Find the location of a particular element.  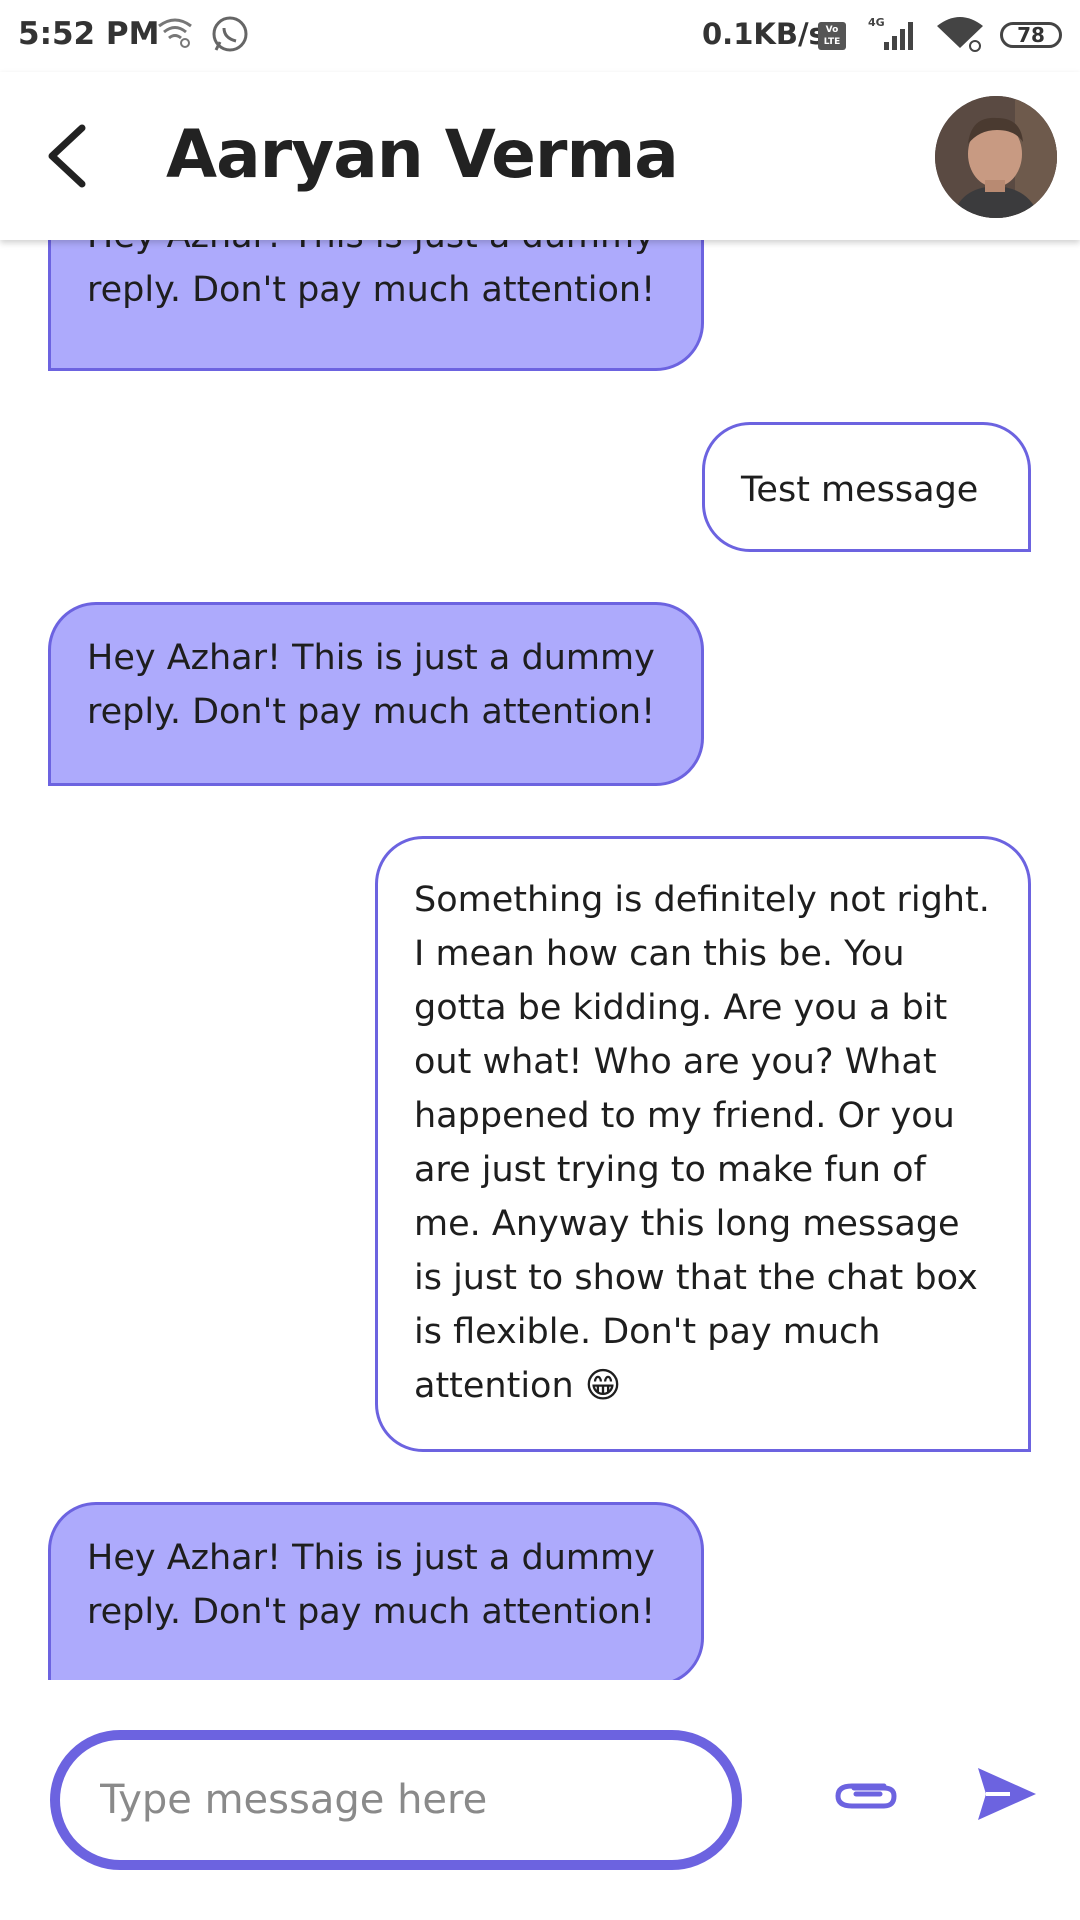

user-avatar is located at coordinates (996, 157).